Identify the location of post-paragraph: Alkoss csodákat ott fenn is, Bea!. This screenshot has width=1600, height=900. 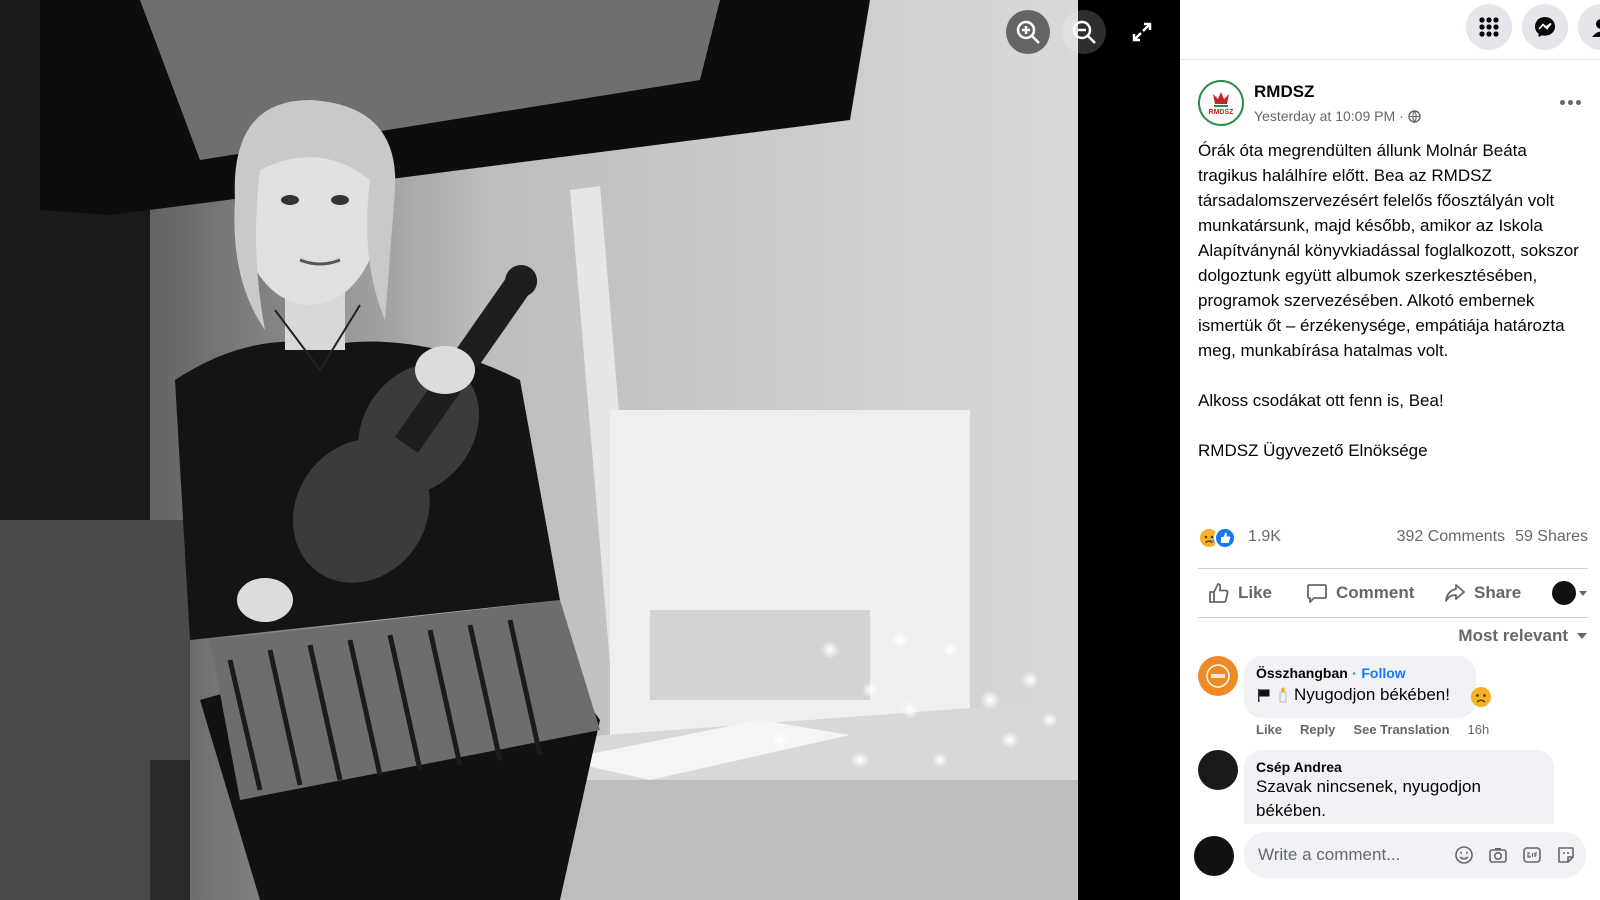
(1321, 400).